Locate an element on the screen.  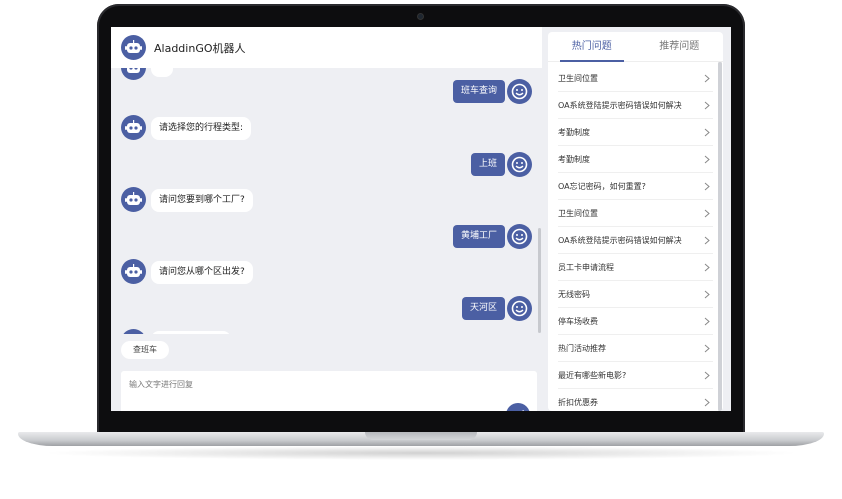
message-bubble-user: 黄埔工厂 is located at coordinates (478, 236).